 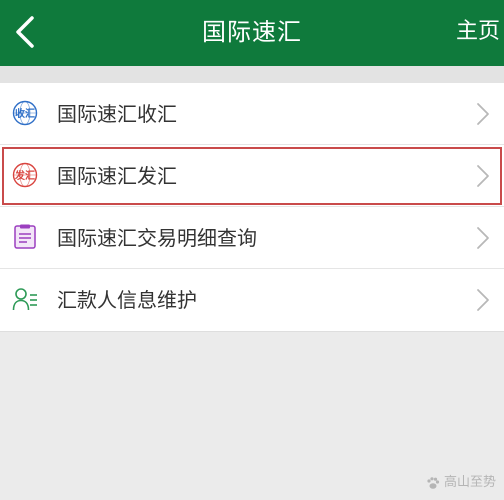 What do you see at coordinates (252, 176) in the screenshot?
I see `menu-item-send-remittance: 发汇 国际速汇发汇` at bounding box center [252, 176].